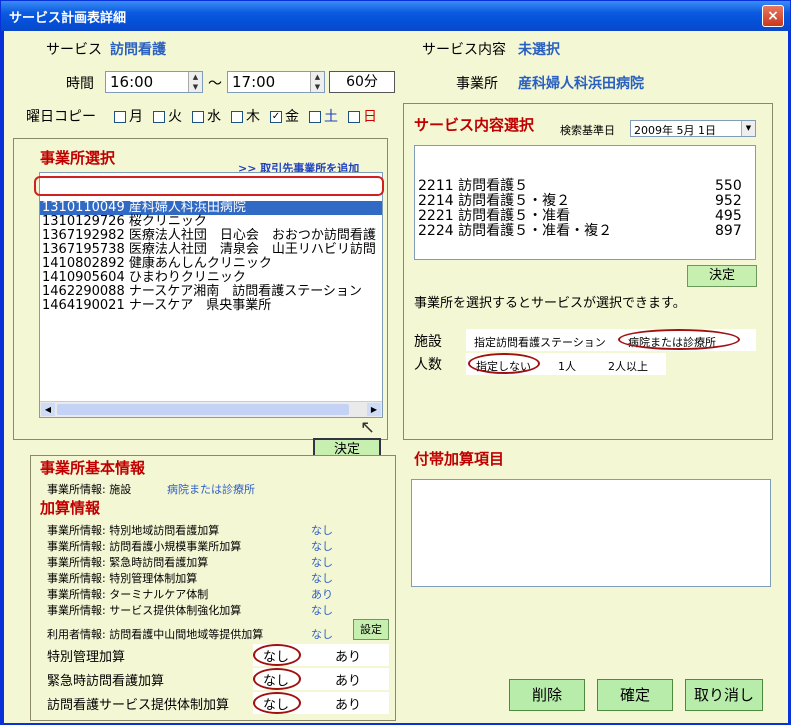 The width and height of the screenshot is (791, 725). Describe the element at coordinates (591, 533) in the screenshot. I see `extra-items-list` at that location.